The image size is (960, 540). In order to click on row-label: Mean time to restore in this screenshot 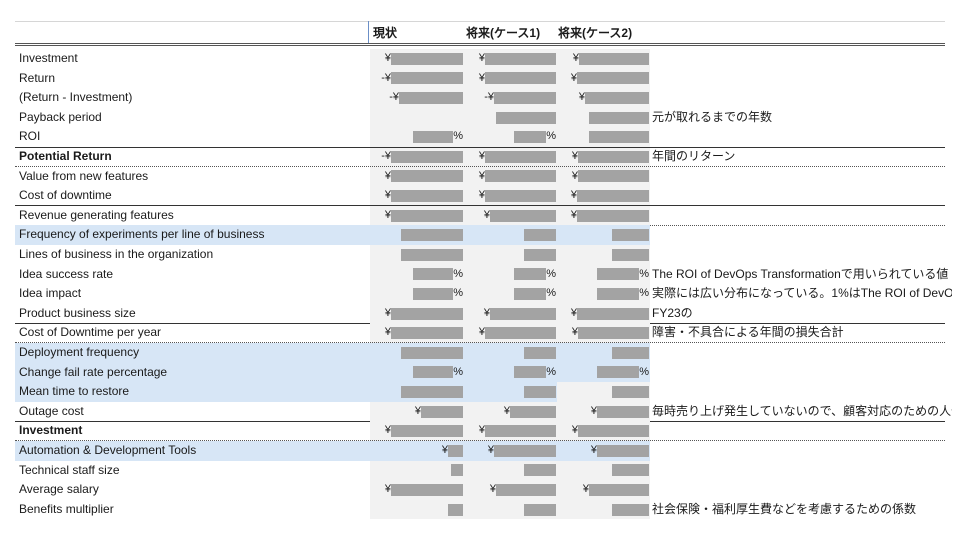, I will do `click(74, 392)`.